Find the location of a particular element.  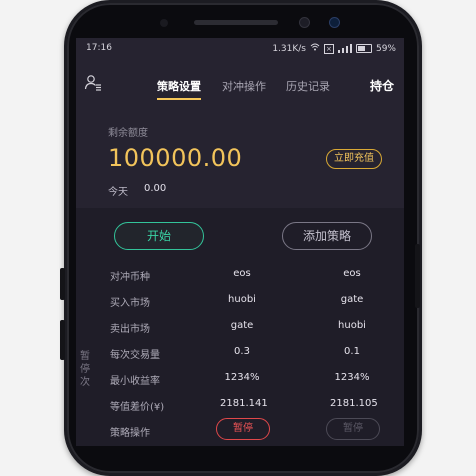

proximity-sensor is located at coordinates (164, 23).